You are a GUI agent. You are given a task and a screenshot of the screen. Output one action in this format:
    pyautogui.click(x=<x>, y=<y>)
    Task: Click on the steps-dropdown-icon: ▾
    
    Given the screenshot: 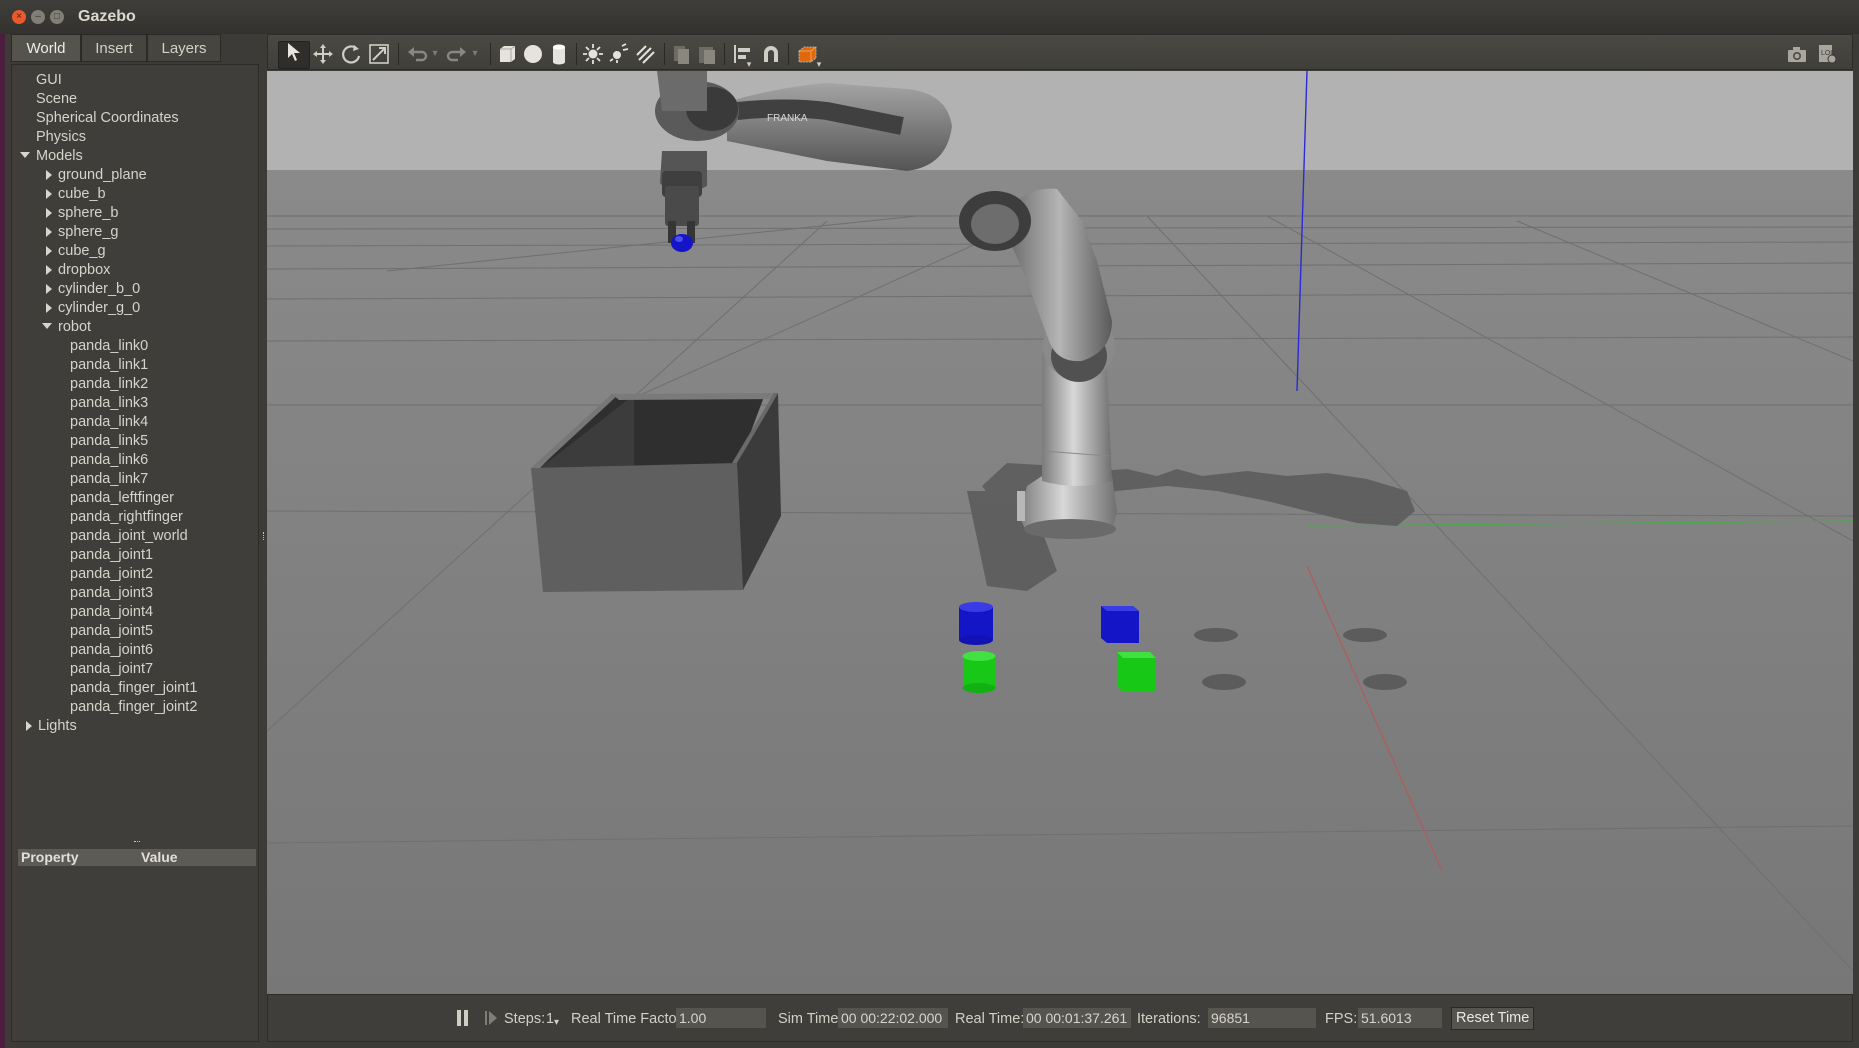 What is the action you would take?
    pyautogui.click(x=556, y=1023)
    